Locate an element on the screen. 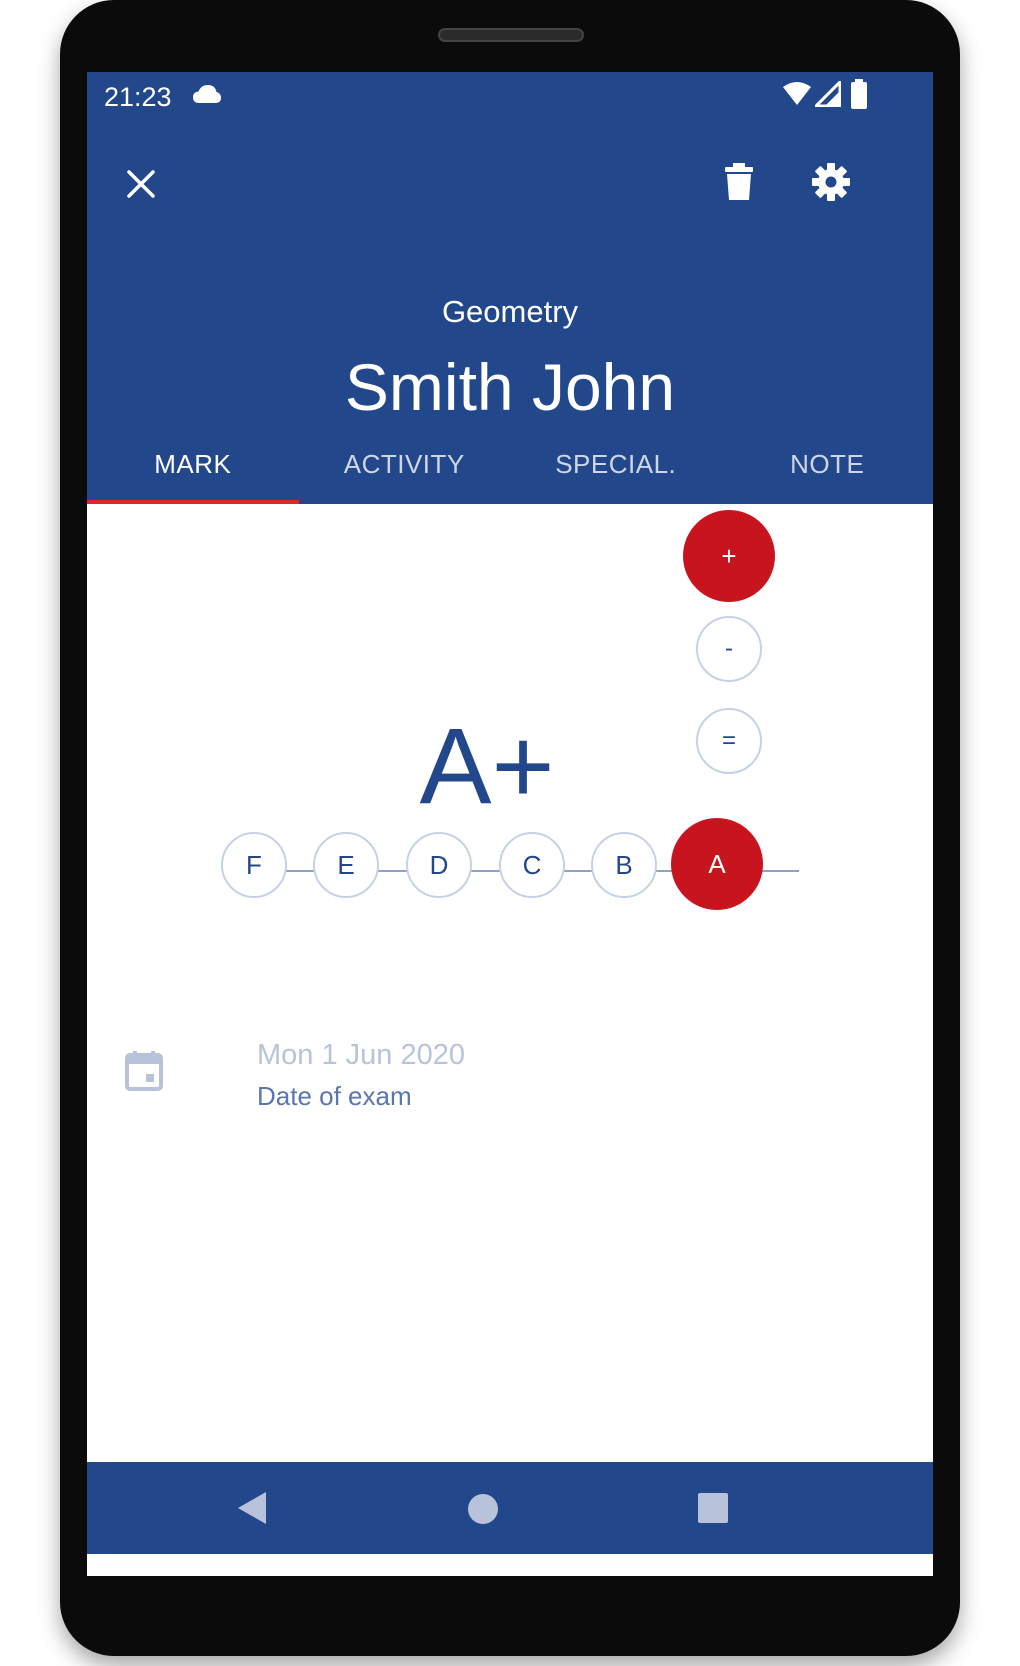 This screenshot has width=1020, height=1666. trash-icon is located at coordinates (739, 181).